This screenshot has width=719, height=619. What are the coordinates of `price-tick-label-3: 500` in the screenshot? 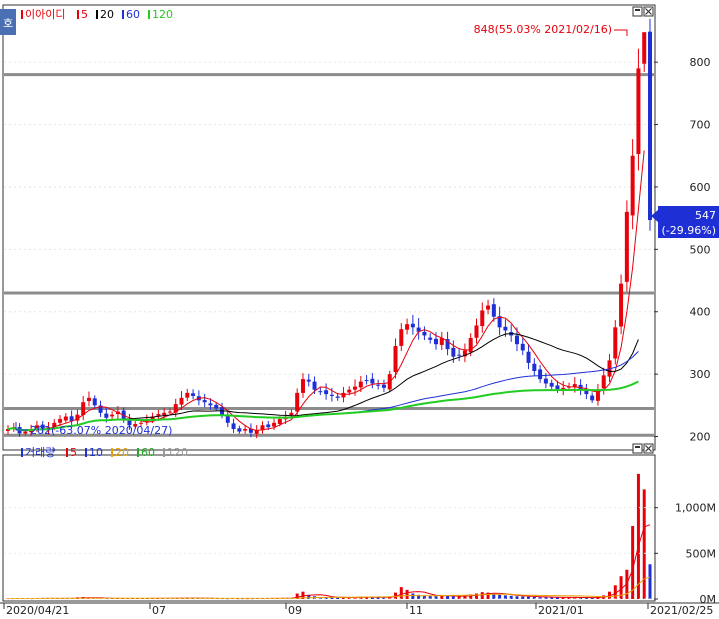 It's located at (700, 249).